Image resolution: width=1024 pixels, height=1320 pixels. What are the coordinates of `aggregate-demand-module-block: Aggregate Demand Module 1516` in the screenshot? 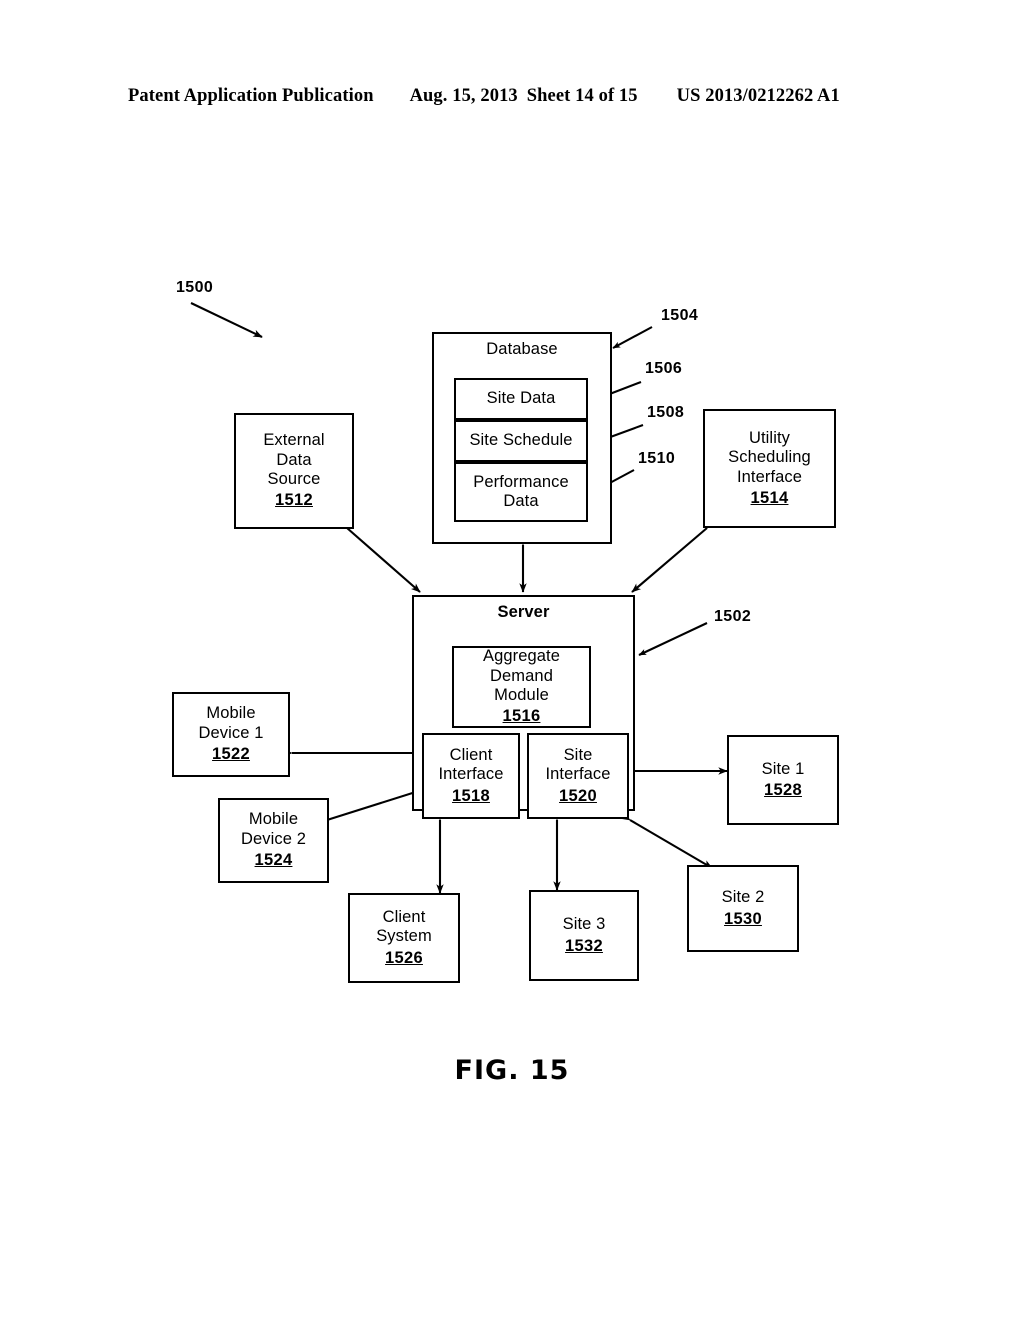 It's located at (521, 687).